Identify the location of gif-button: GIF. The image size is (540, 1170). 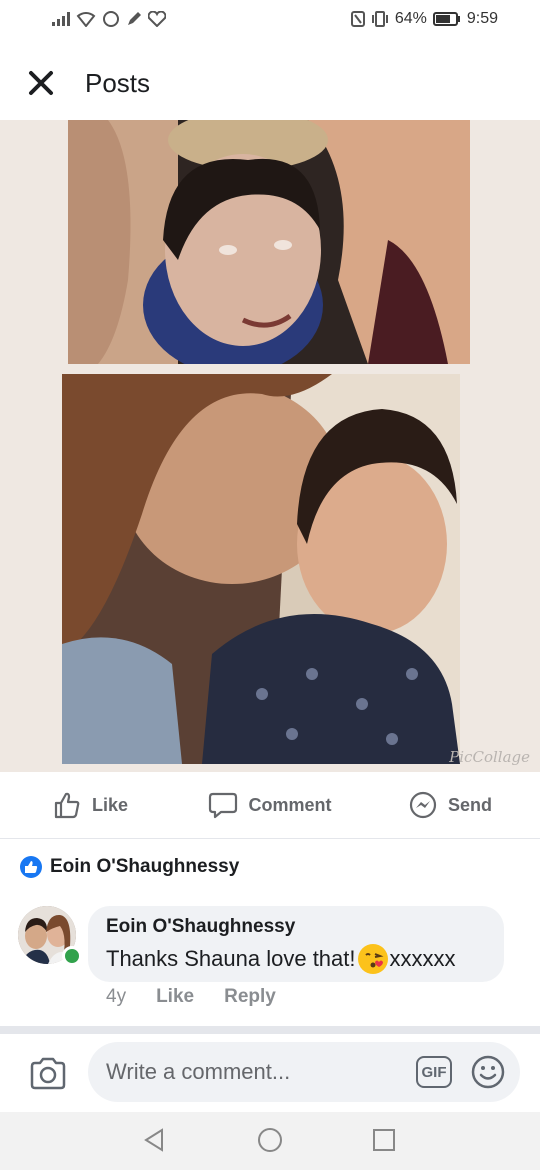
(434, 1072).